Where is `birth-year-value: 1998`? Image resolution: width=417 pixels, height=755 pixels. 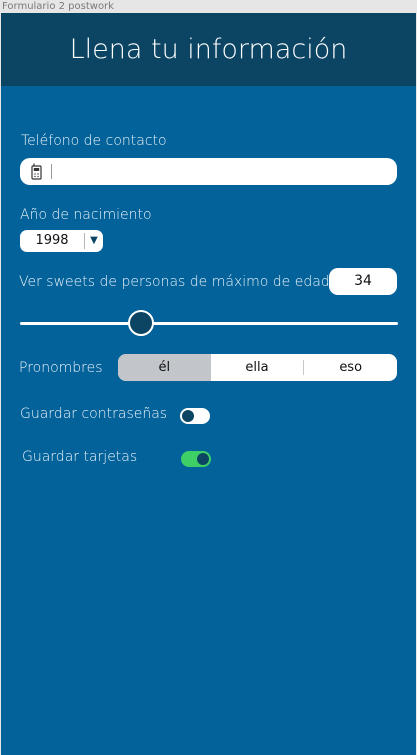
birth-year-value: 1998 is located at coordinates (52, 240).